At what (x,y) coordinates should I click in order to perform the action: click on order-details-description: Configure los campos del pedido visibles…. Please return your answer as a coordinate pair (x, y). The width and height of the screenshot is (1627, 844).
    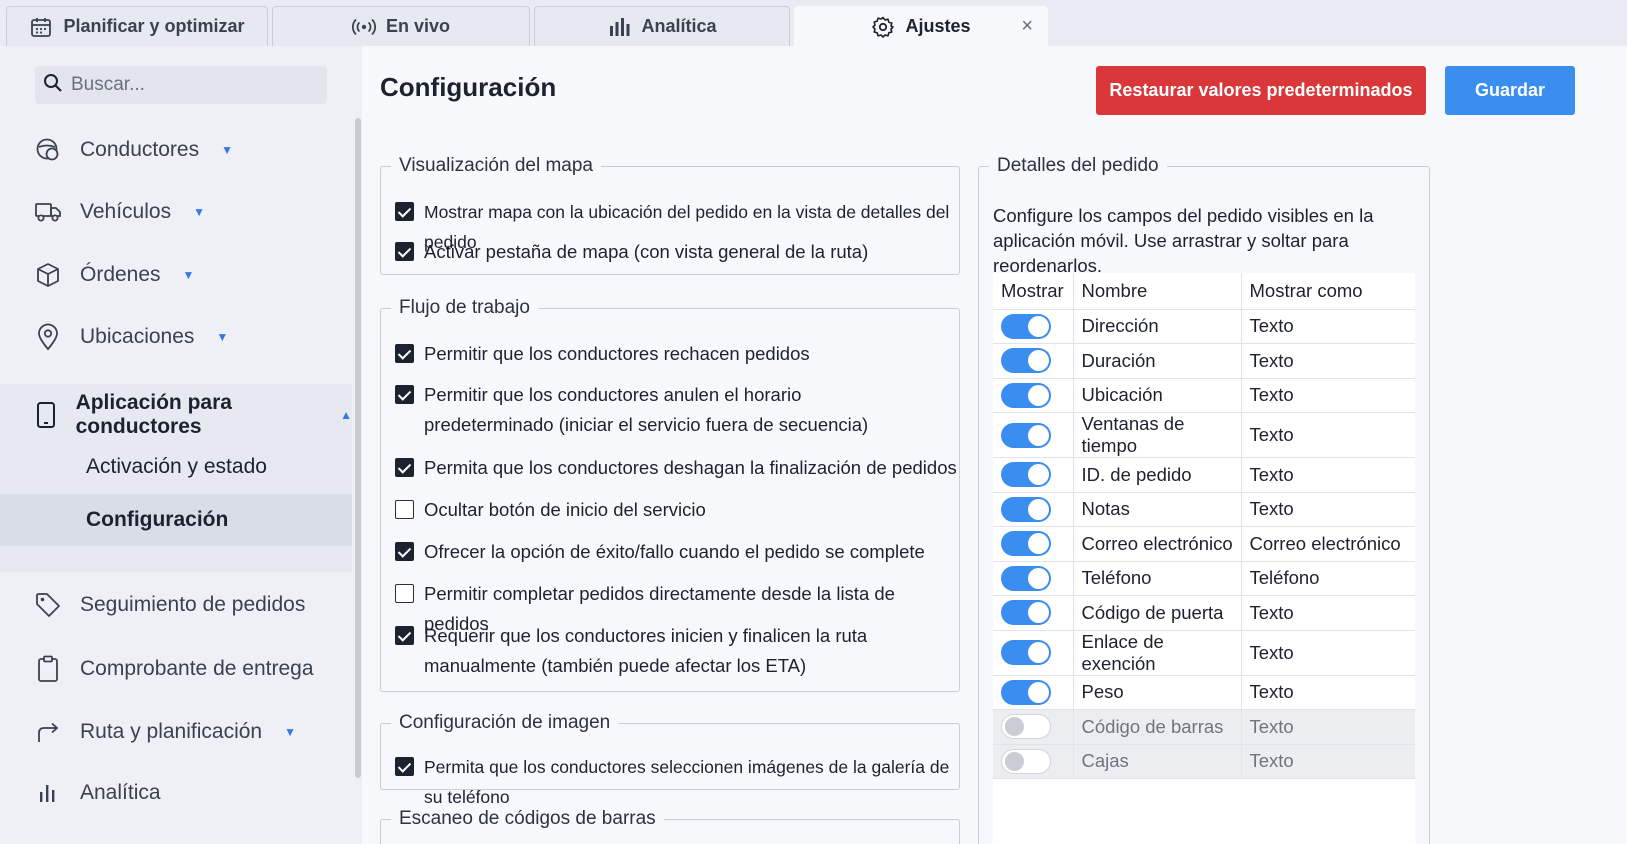
    Looking at the image, I should click on (1183, 240).